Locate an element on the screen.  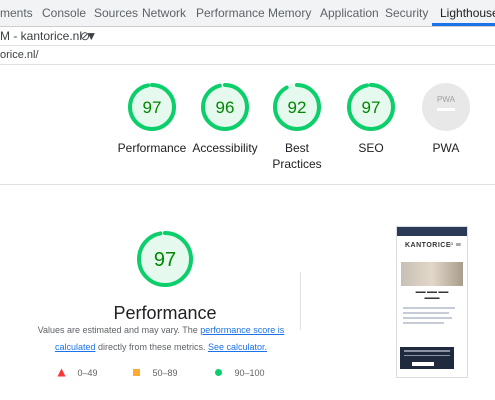
legend-pass: 90–100 is located at coordinates (240, 373).